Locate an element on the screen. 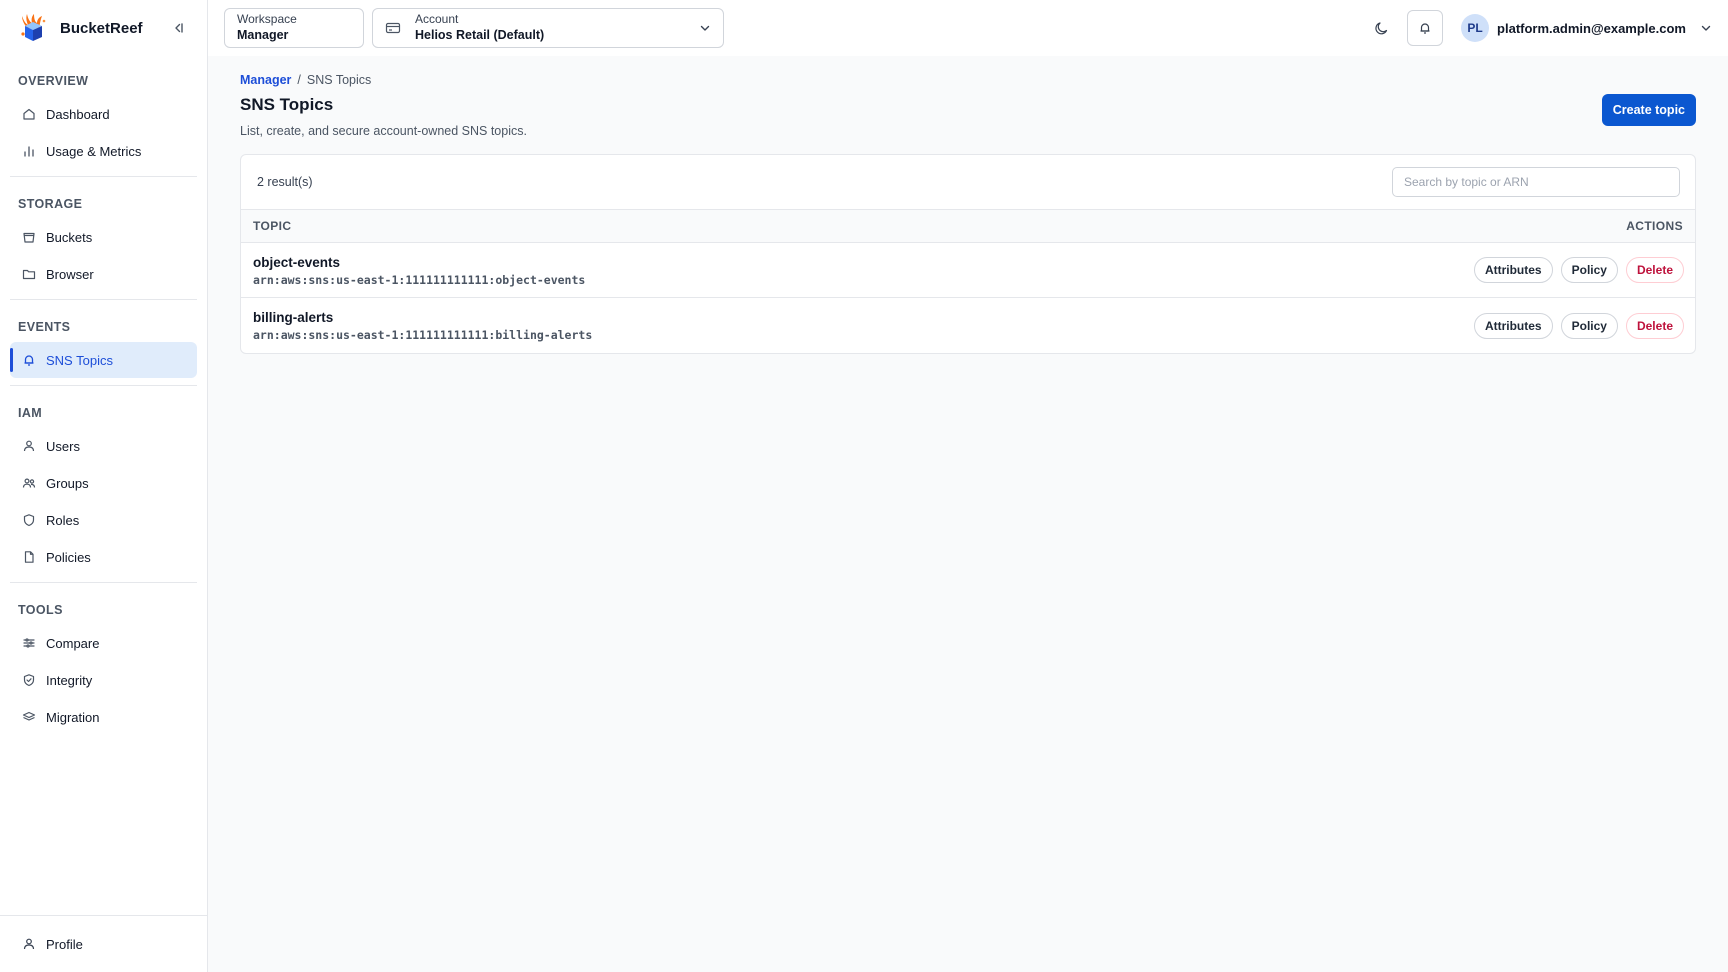 The height and width of the screenshot is (972, 1728). collapse-sidebar-button is located at coordinates (178, 28).